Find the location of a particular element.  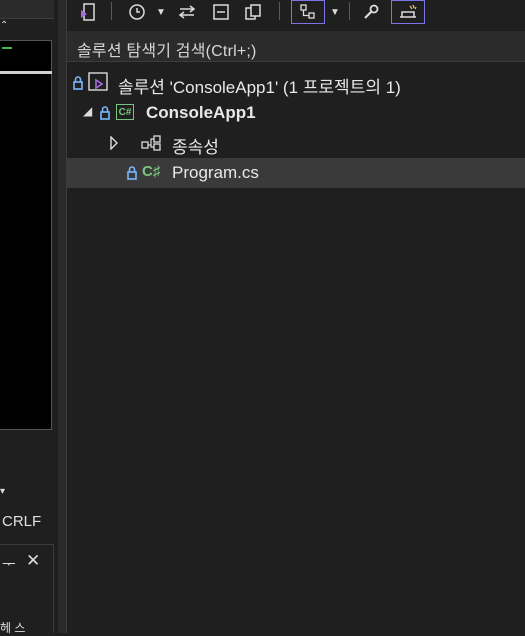

csharp-project-icon: C# is located at coordinates (125, 112).